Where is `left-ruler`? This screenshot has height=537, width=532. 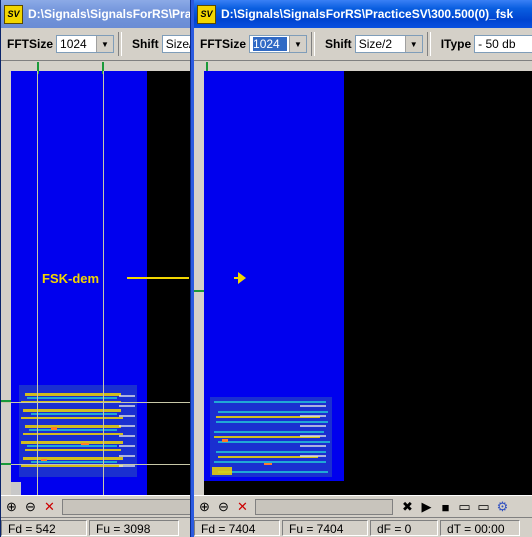
left-ruler is located at coordinates (101, 66).